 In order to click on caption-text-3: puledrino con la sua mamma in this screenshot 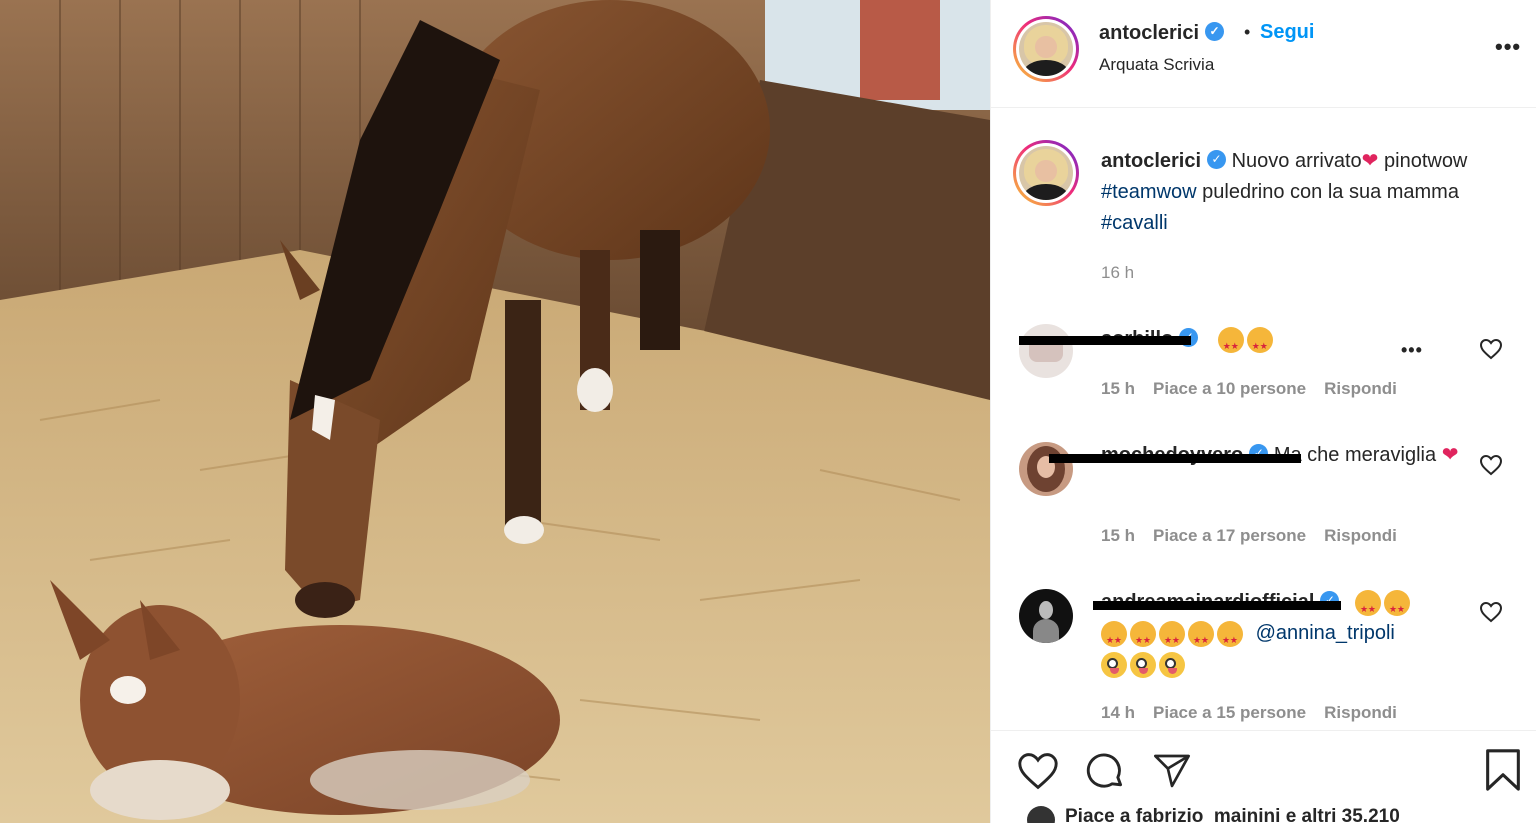, I will do `click(1330, 192)`.